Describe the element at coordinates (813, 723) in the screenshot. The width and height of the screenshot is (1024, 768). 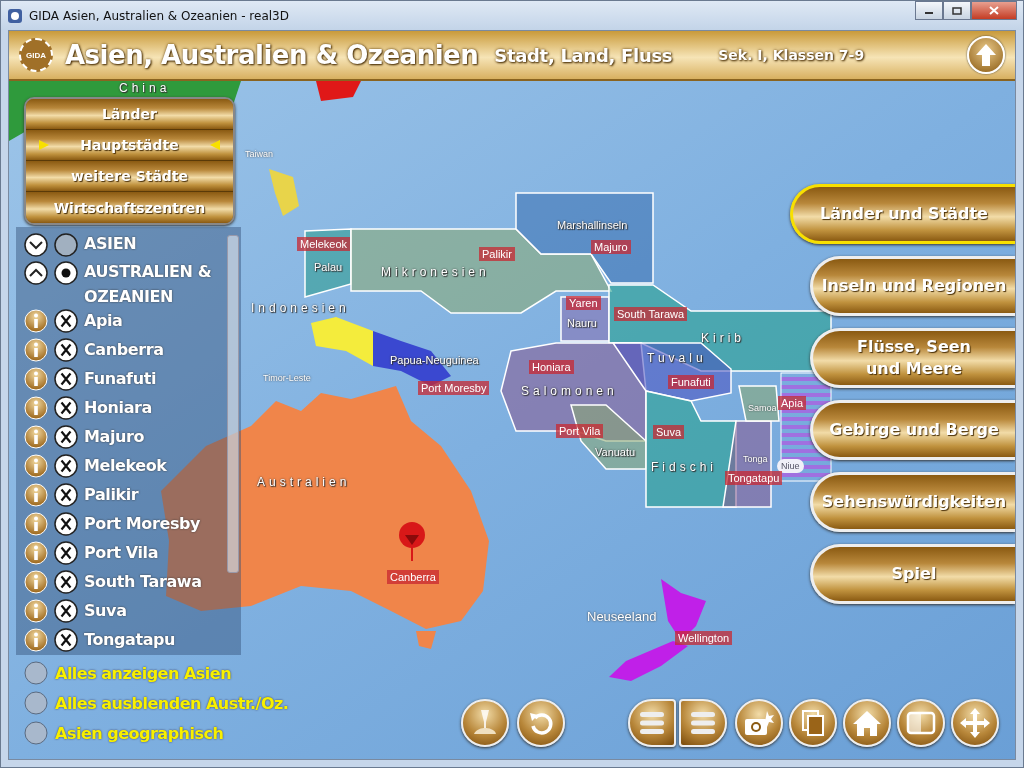
I see `copy-icon` at that location.